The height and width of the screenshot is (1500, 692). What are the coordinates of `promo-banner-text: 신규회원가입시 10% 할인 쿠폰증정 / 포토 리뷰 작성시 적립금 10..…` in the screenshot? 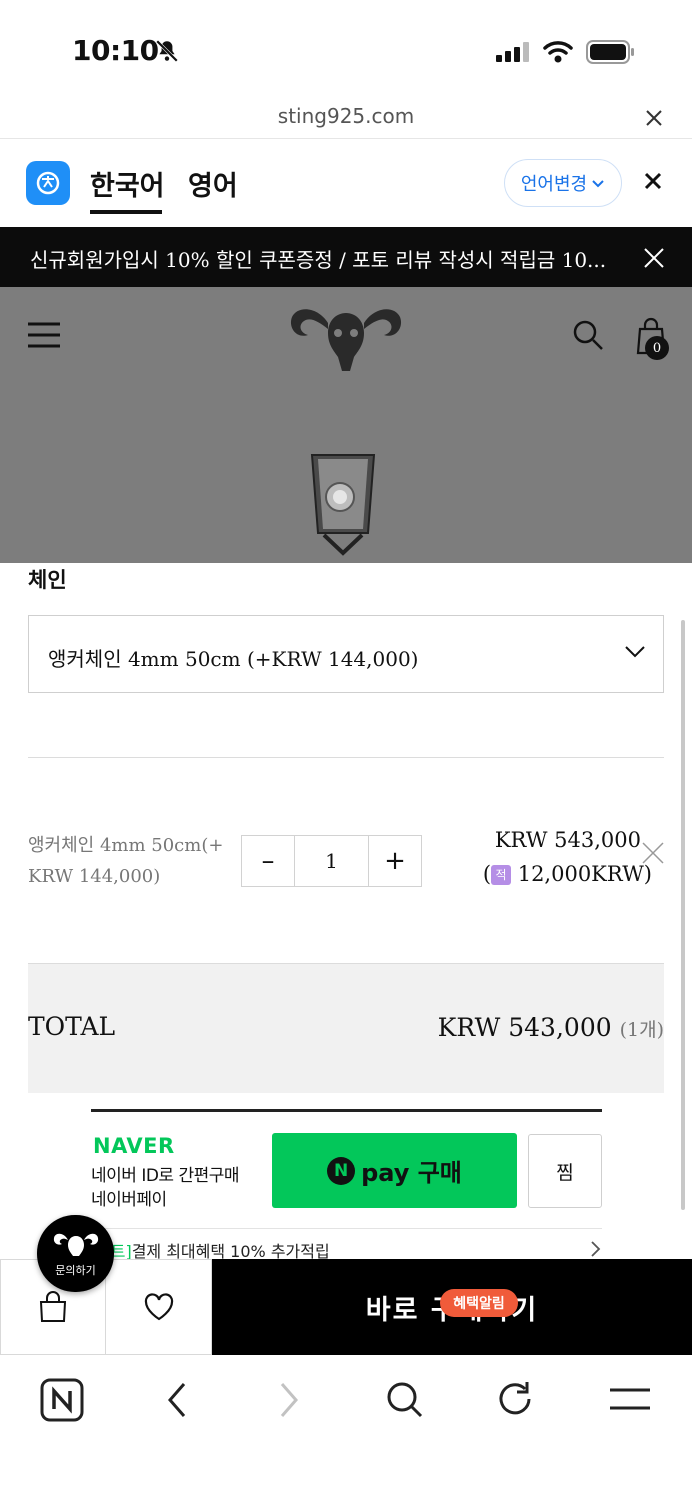 It's located at (320, 258).